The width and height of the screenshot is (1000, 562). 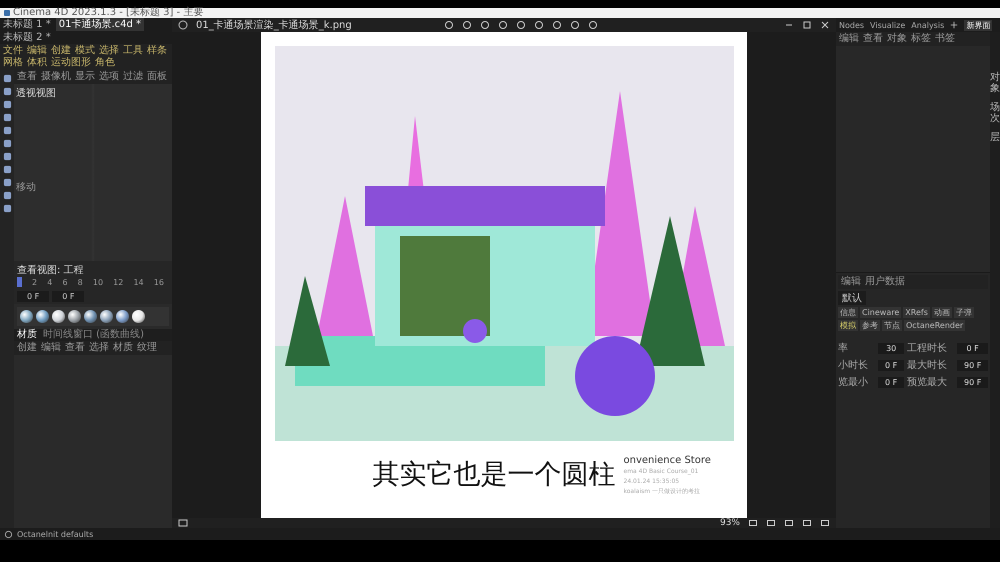 I want to click on view-menu-item: 查看, so click(x=27, y=77).